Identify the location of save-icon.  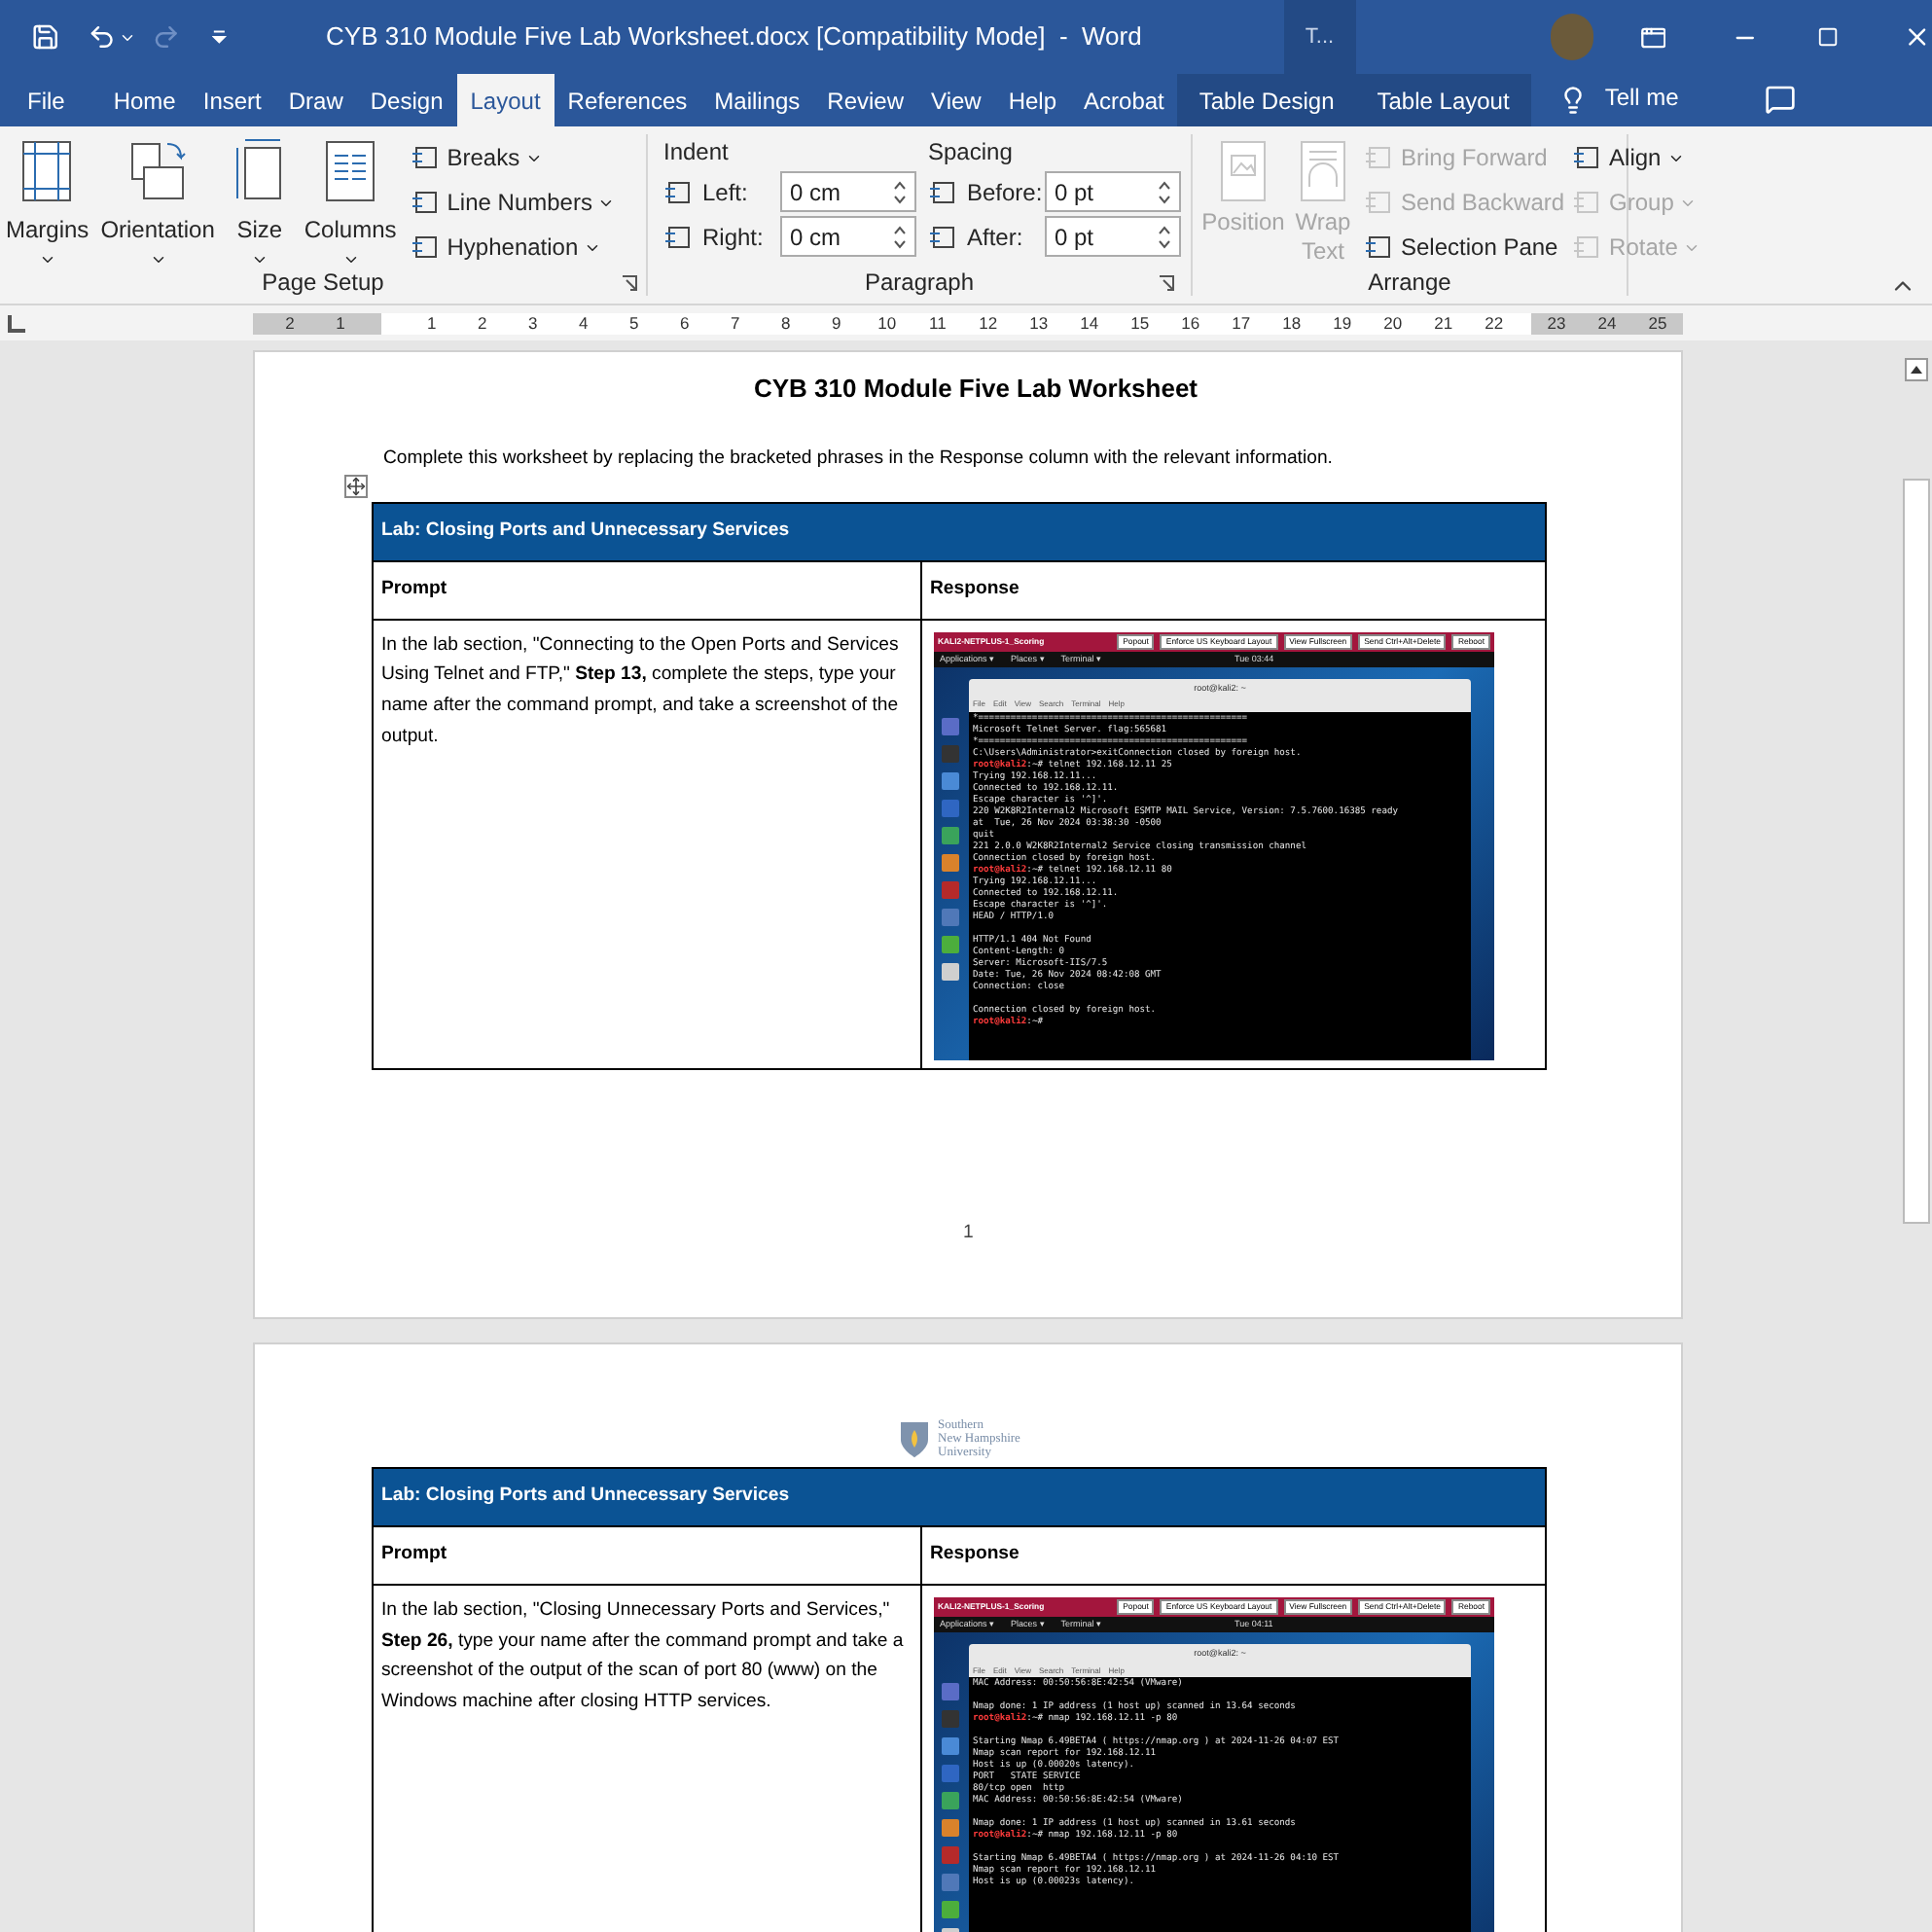
(45, 37).